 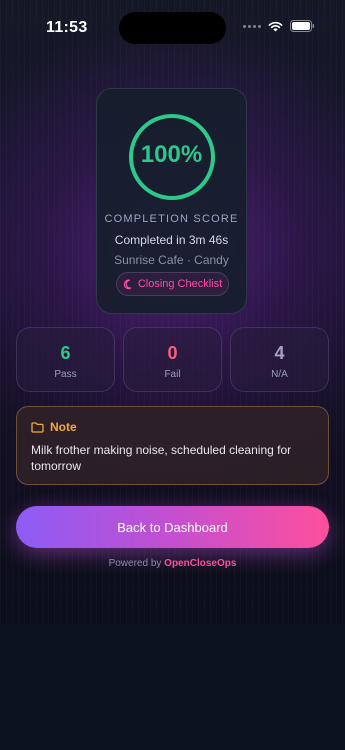 I want to click on powered-by-prefix: Powered by, so click(x=135, y=563).